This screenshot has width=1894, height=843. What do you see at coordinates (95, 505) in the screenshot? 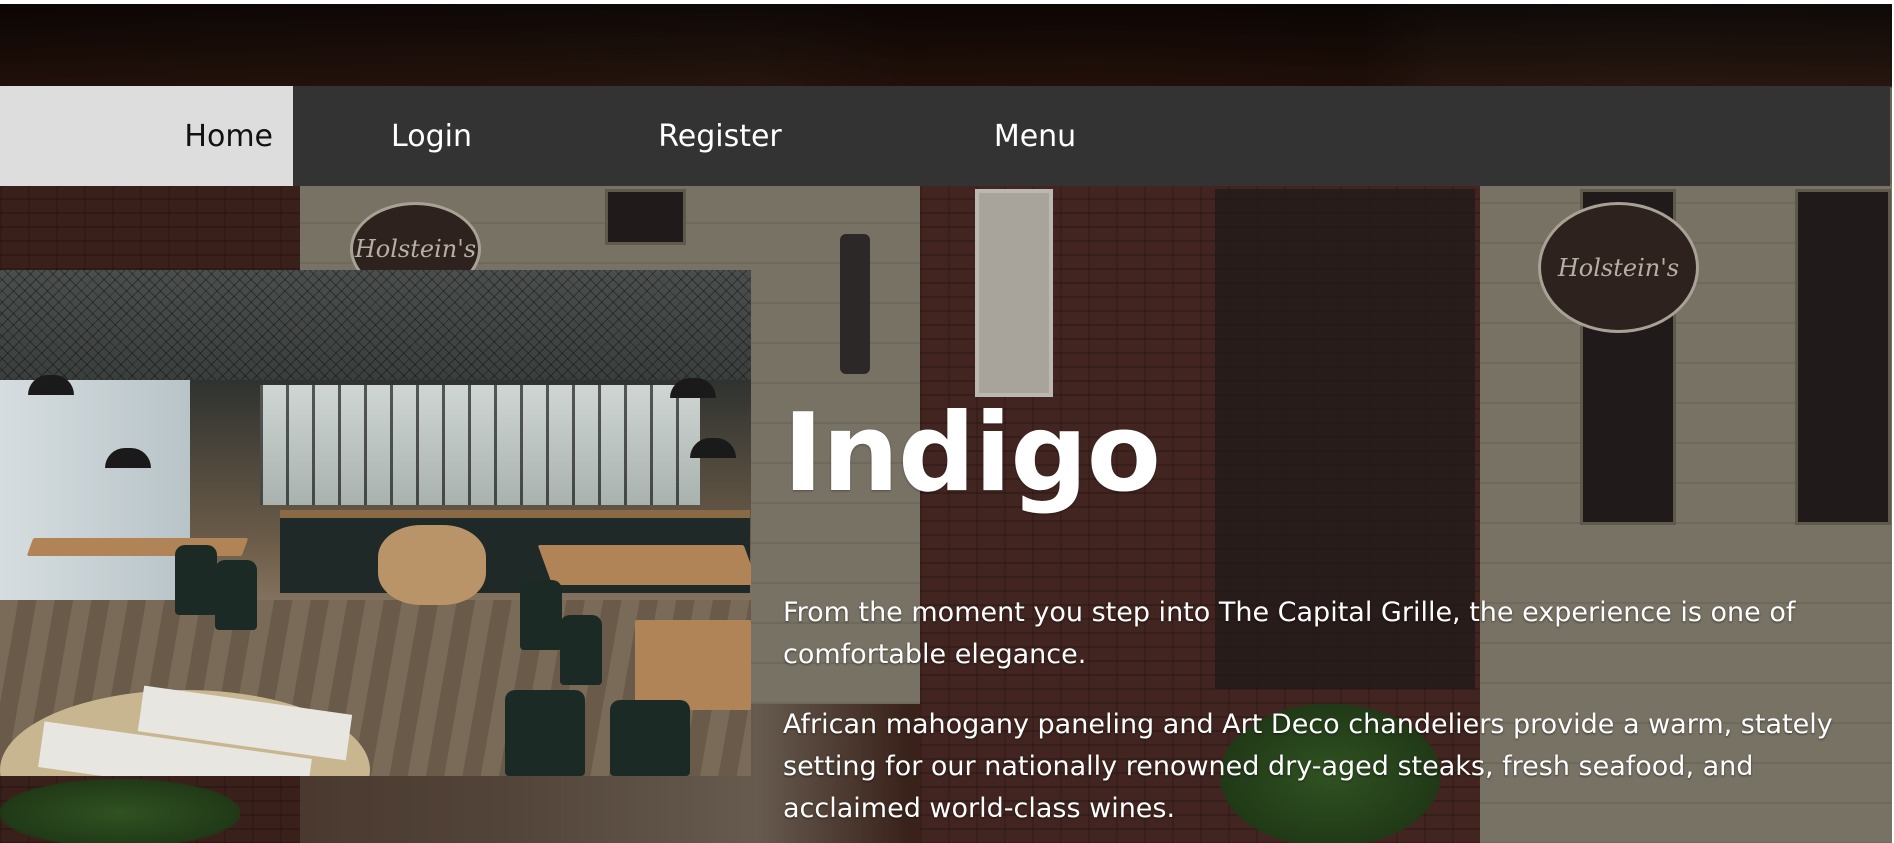
I see `cafe-window` at bounding box center [95, 505].